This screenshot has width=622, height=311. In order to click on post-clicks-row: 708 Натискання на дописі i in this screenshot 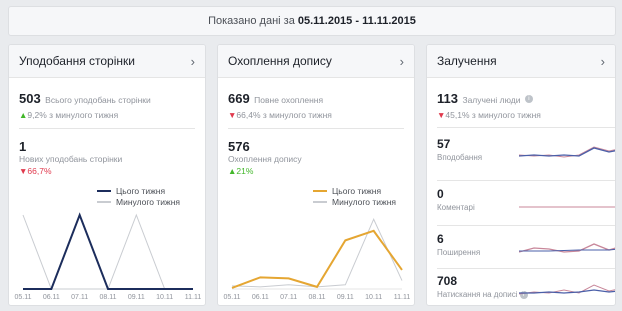, I will do `click(526, 289)`.